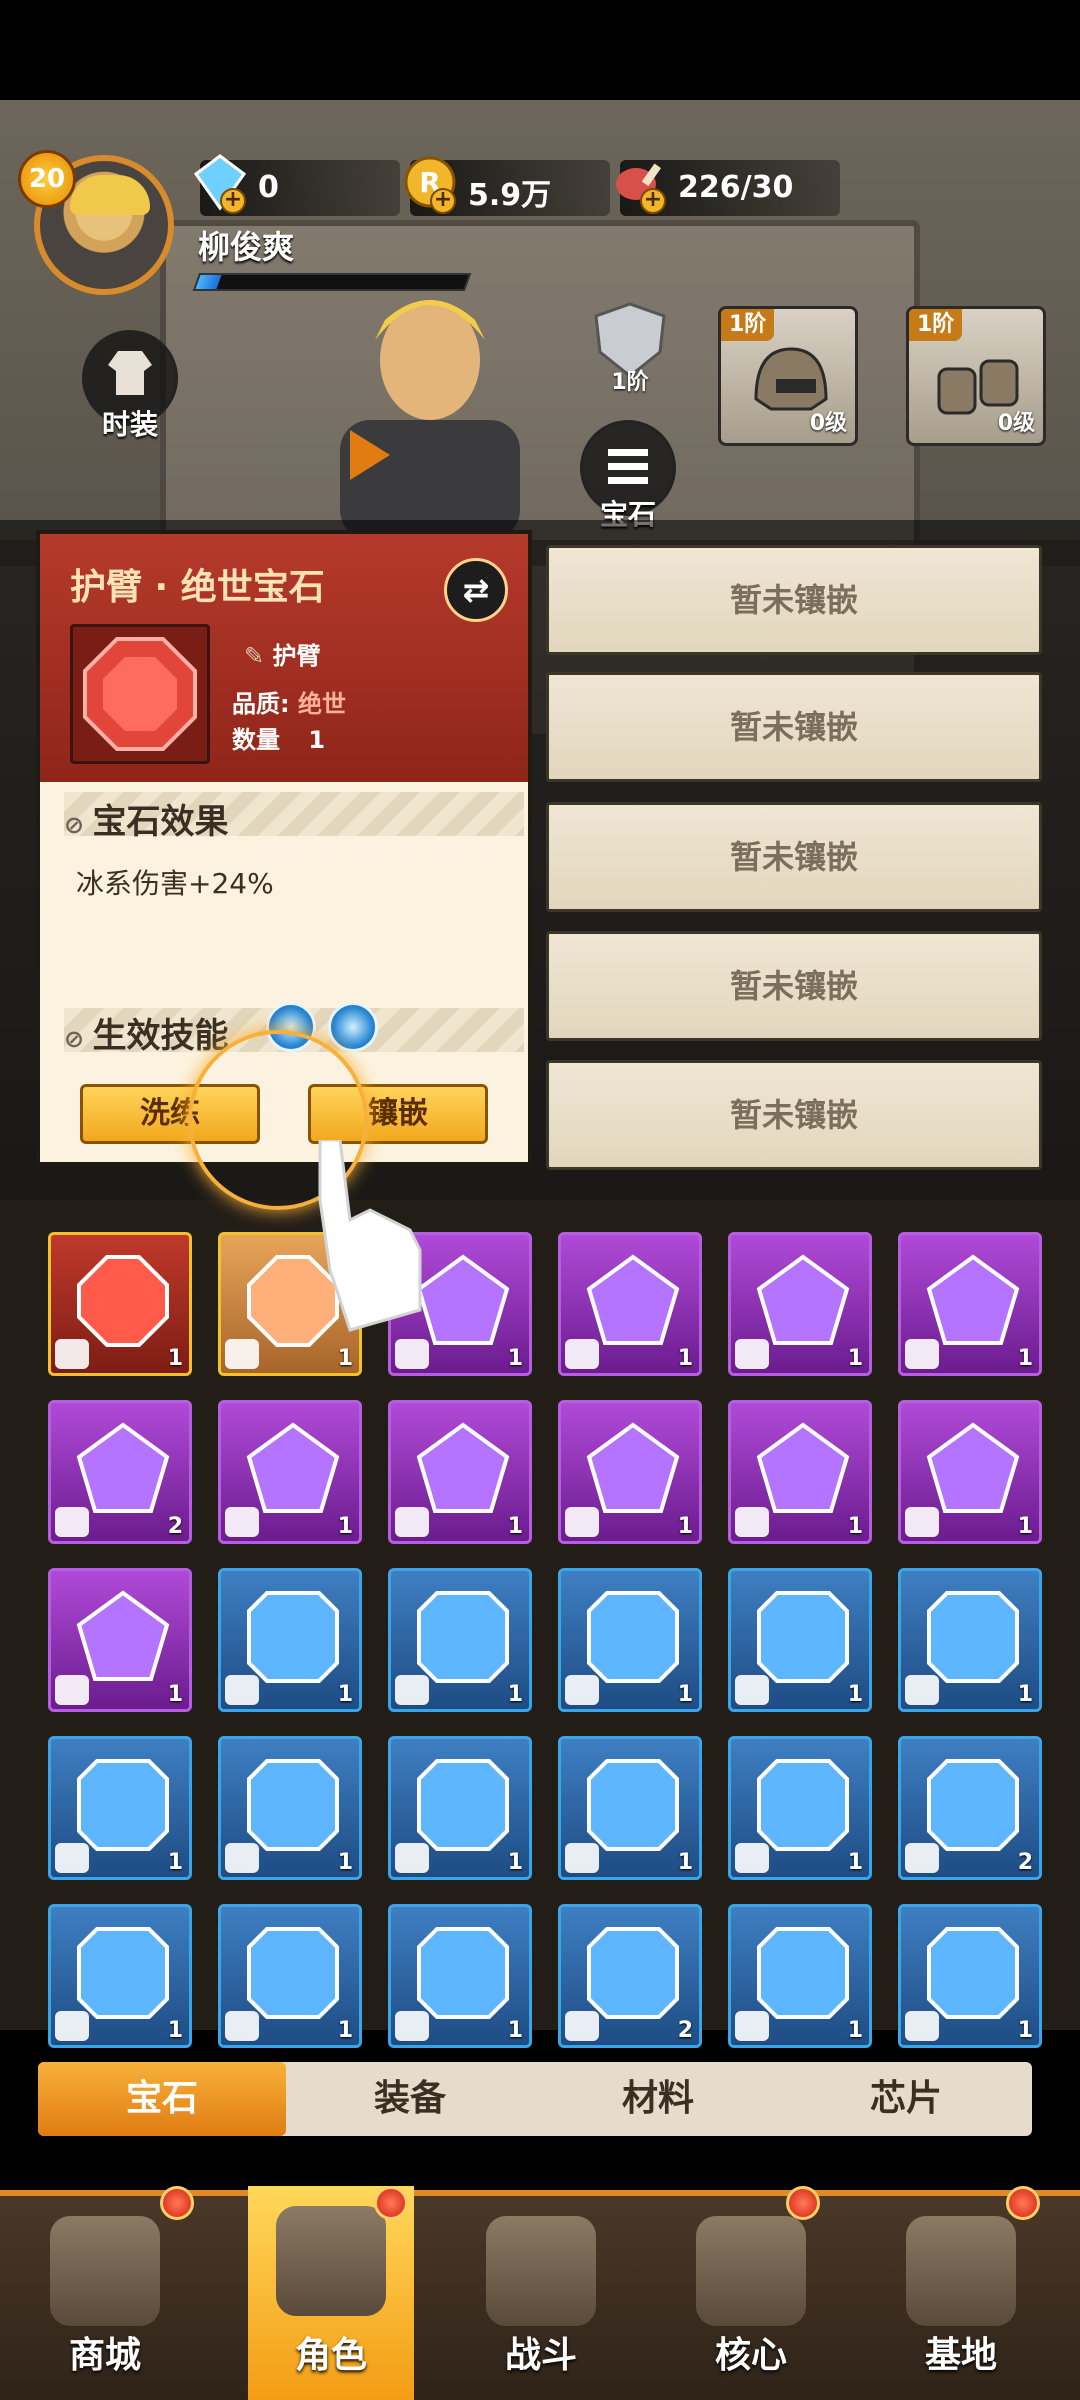 The image size is (1080, 2400). I want to click on gem-socket-4: 暂未镶嵌, so click(794, 986).